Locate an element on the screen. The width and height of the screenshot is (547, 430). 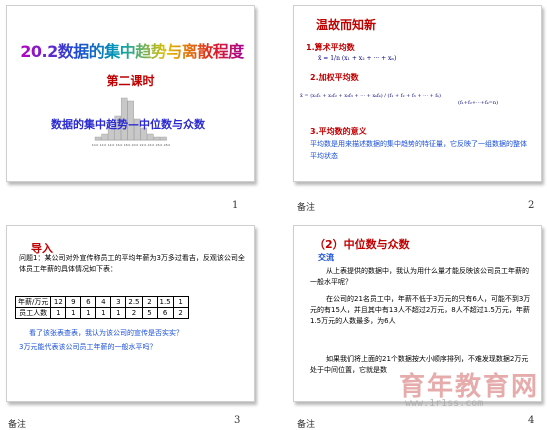
slide-title: 20.2数据的集中趋势与离散程度 is located at coordinates (132, 50).